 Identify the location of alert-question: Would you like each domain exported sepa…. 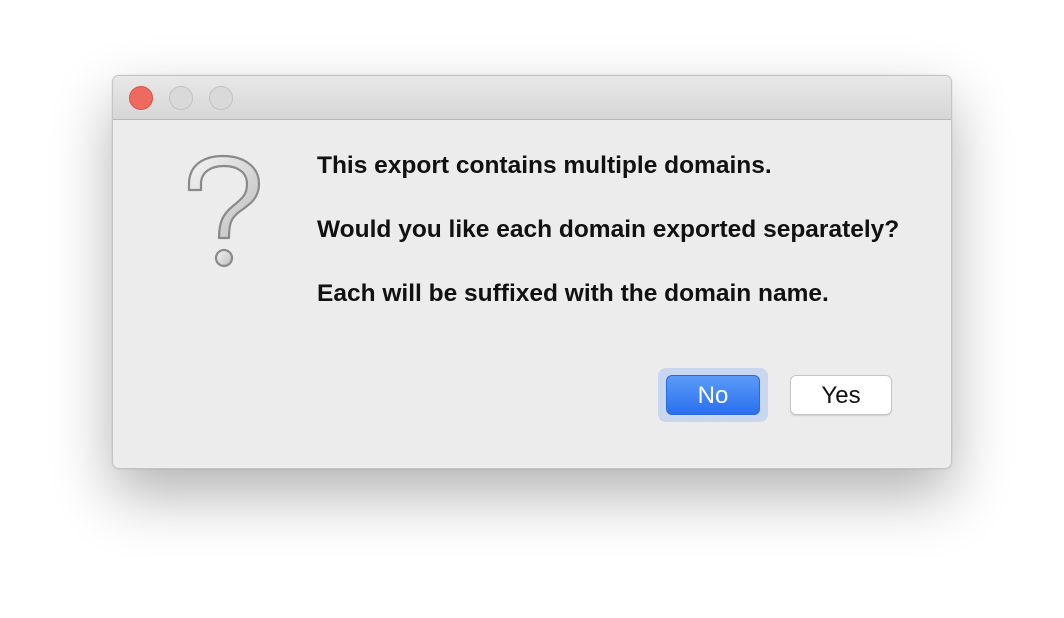
(608, 229).